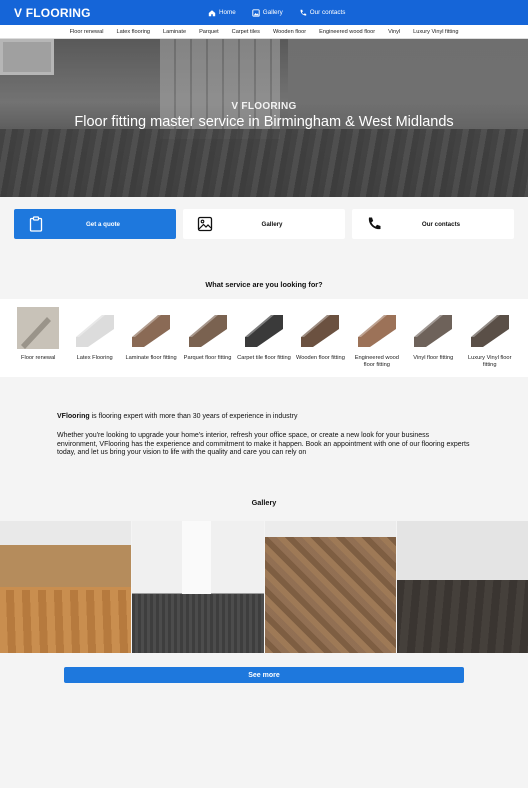  I want to click on action-cards: Get a quote Gallery Our contacts, so click(264, 218).